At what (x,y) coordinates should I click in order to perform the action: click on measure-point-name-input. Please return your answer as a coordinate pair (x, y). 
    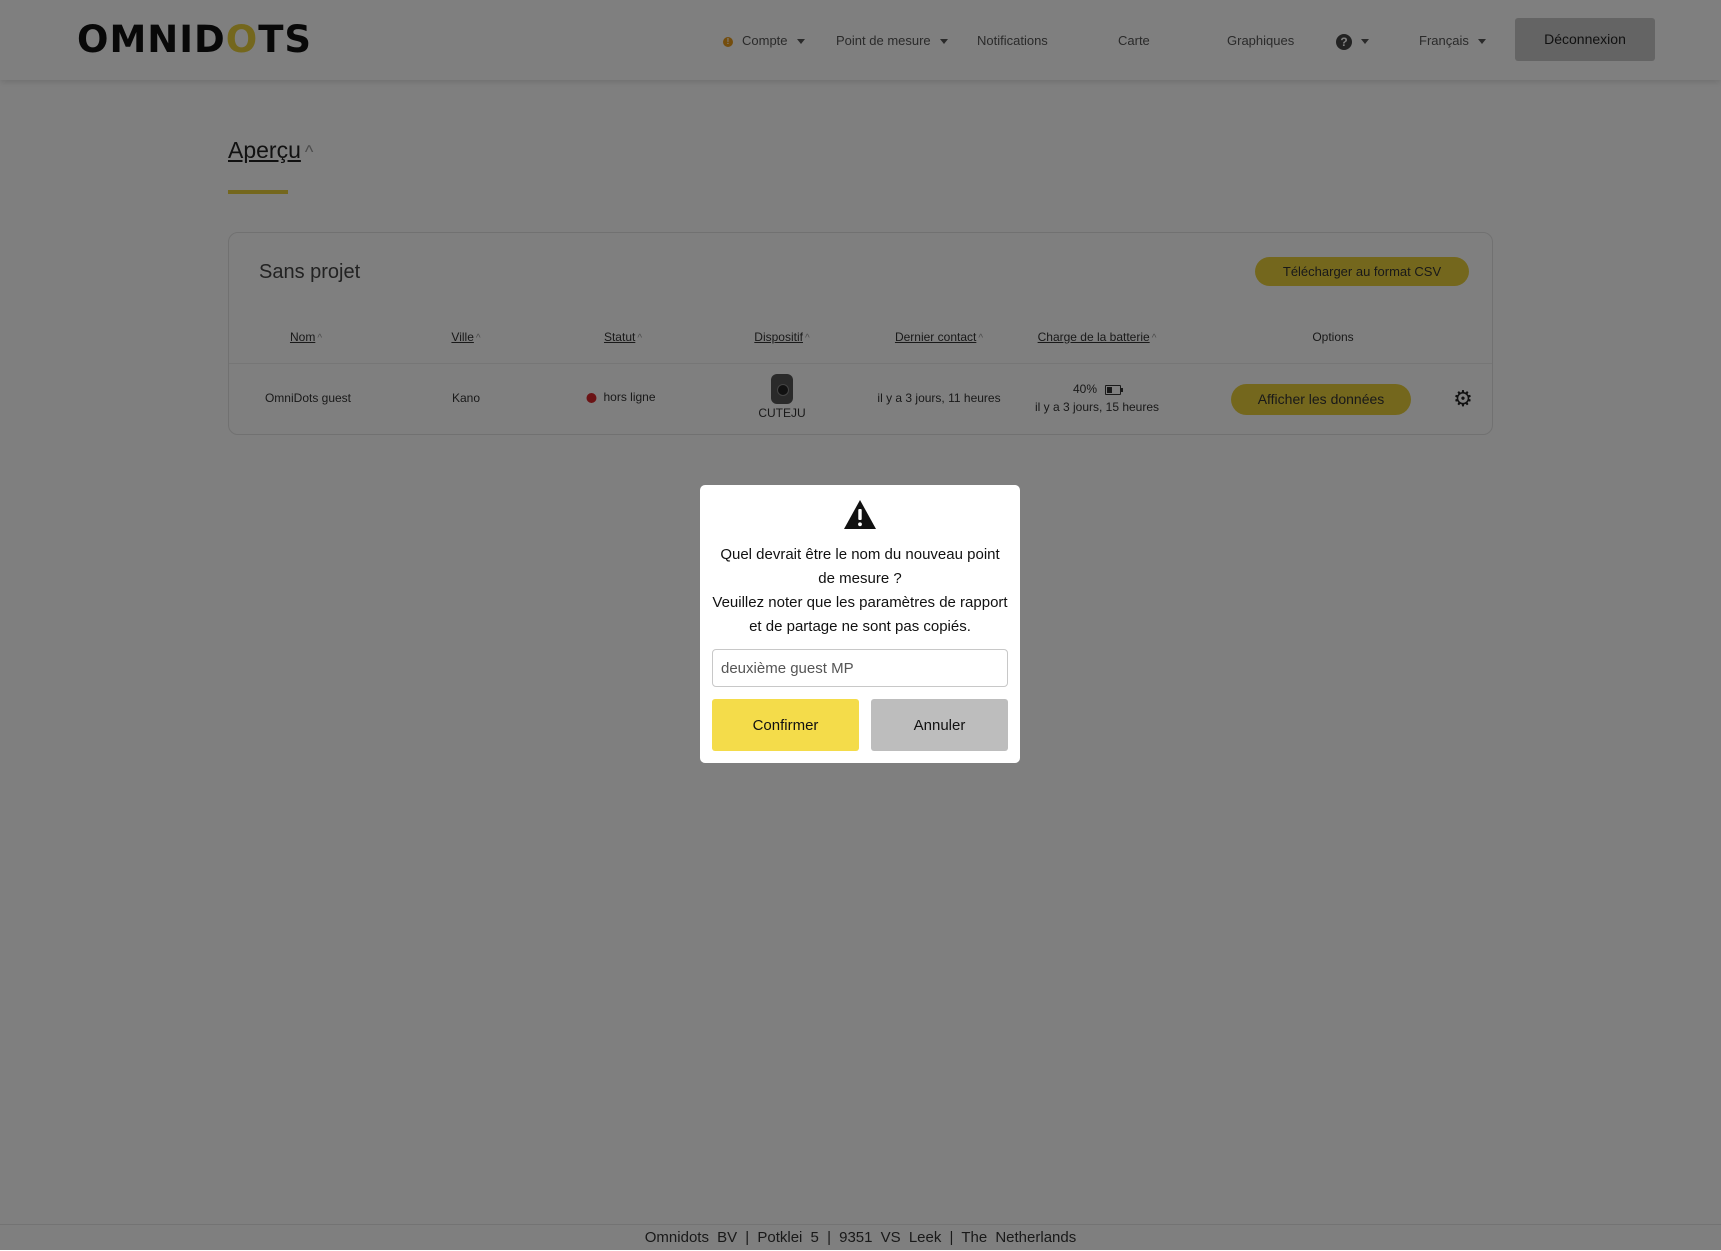
    Looking at the image, I should click on (860, 668).